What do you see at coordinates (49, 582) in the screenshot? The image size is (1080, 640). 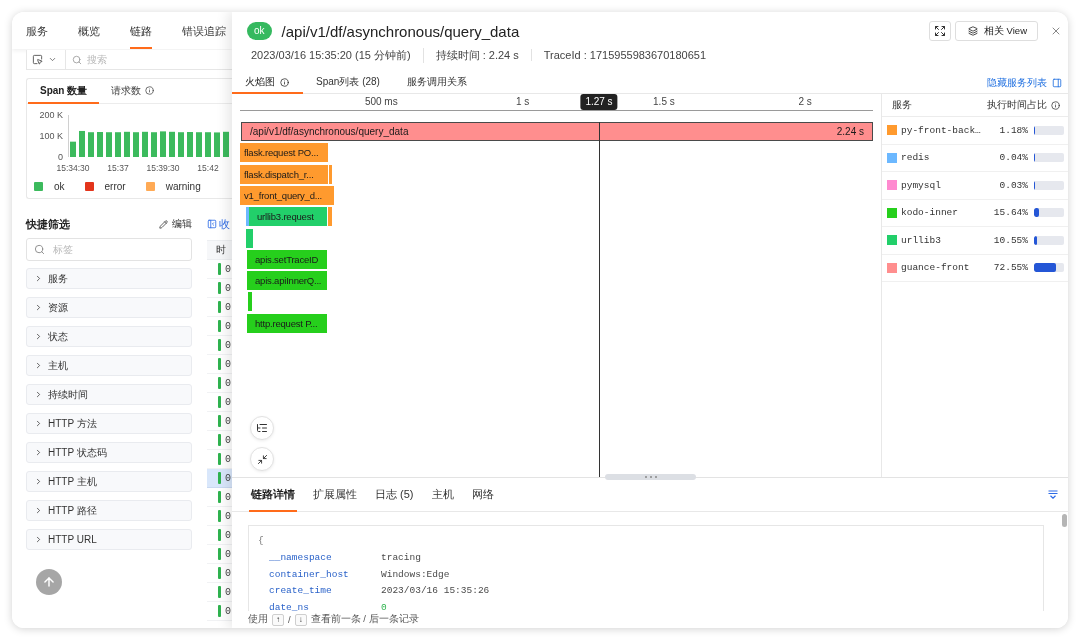 I see `scroll-top-button` at bounding box center [49, 582].